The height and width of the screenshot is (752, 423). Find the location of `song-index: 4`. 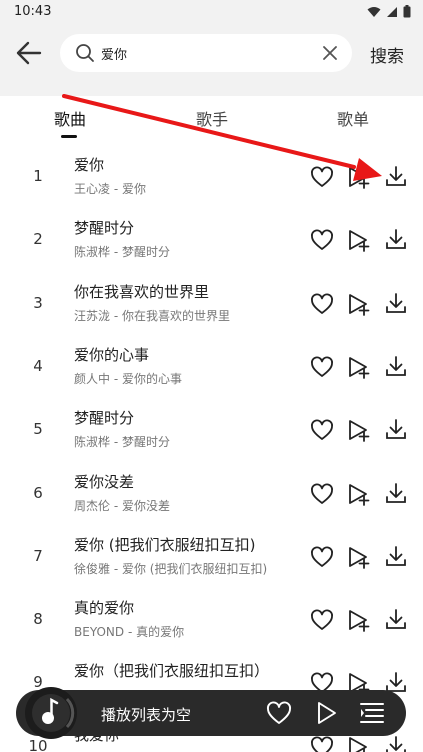

song-index: 4 is located at coordinates (38, 365).